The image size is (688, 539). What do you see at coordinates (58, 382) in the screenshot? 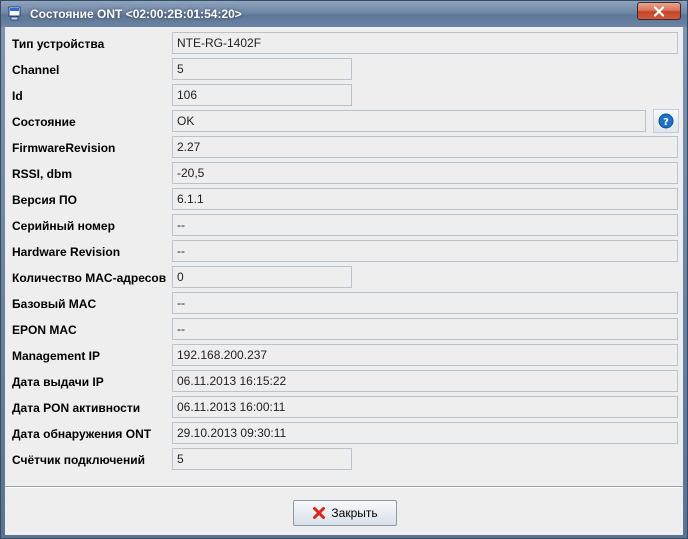
I see `label-ip-issue-date: Дата выдачи IP` at bounding box center [58, 382].